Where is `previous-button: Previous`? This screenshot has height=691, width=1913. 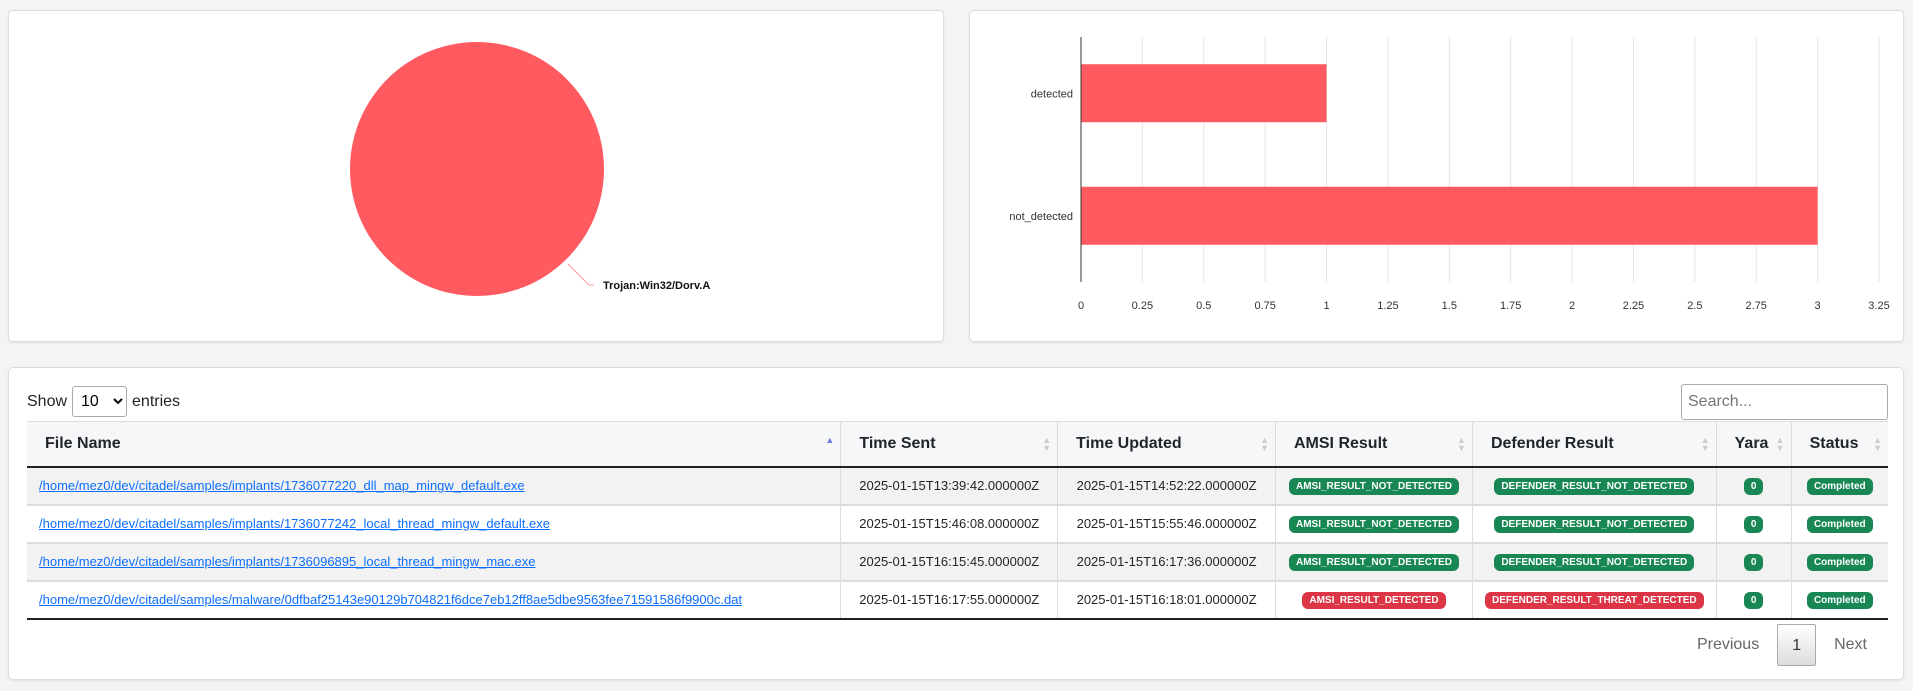
previous-button: Previous is located at coordinates (1728, 645).